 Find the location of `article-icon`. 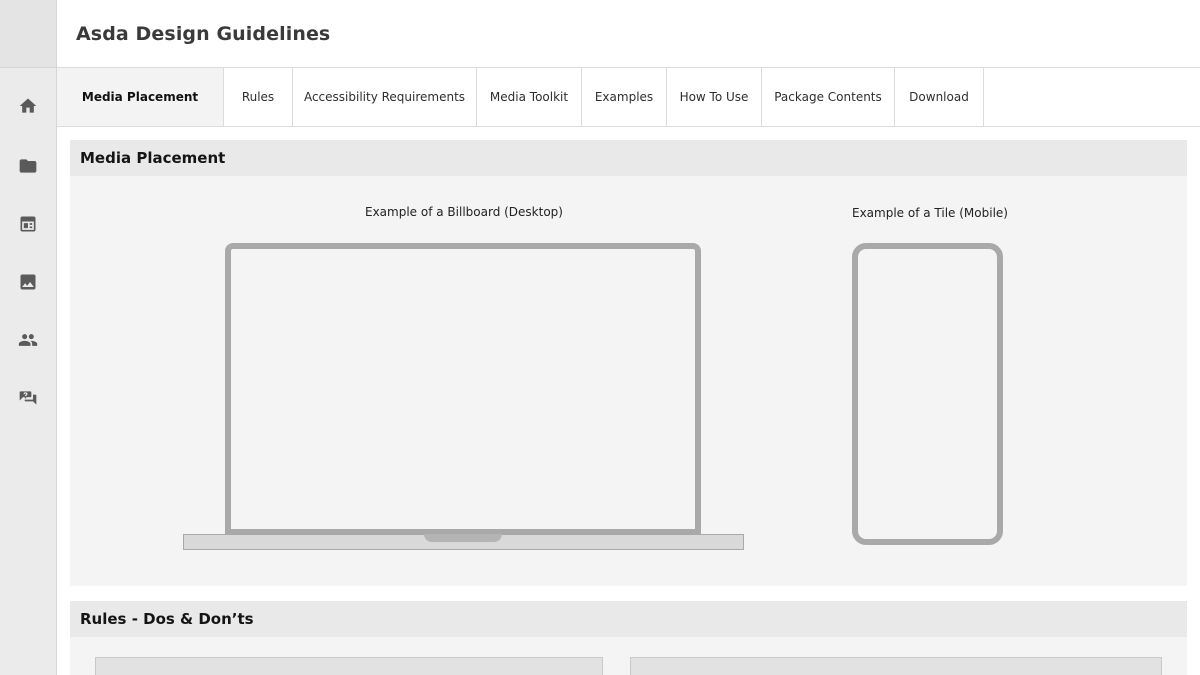

article-icon is located at coordinates (28, 224).